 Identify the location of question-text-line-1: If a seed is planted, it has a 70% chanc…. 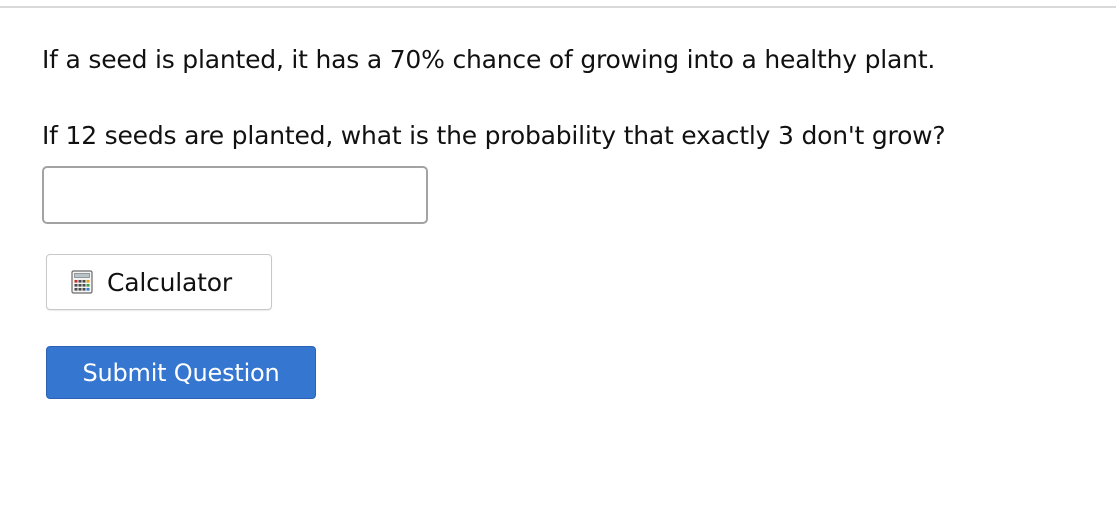
(489, 59).